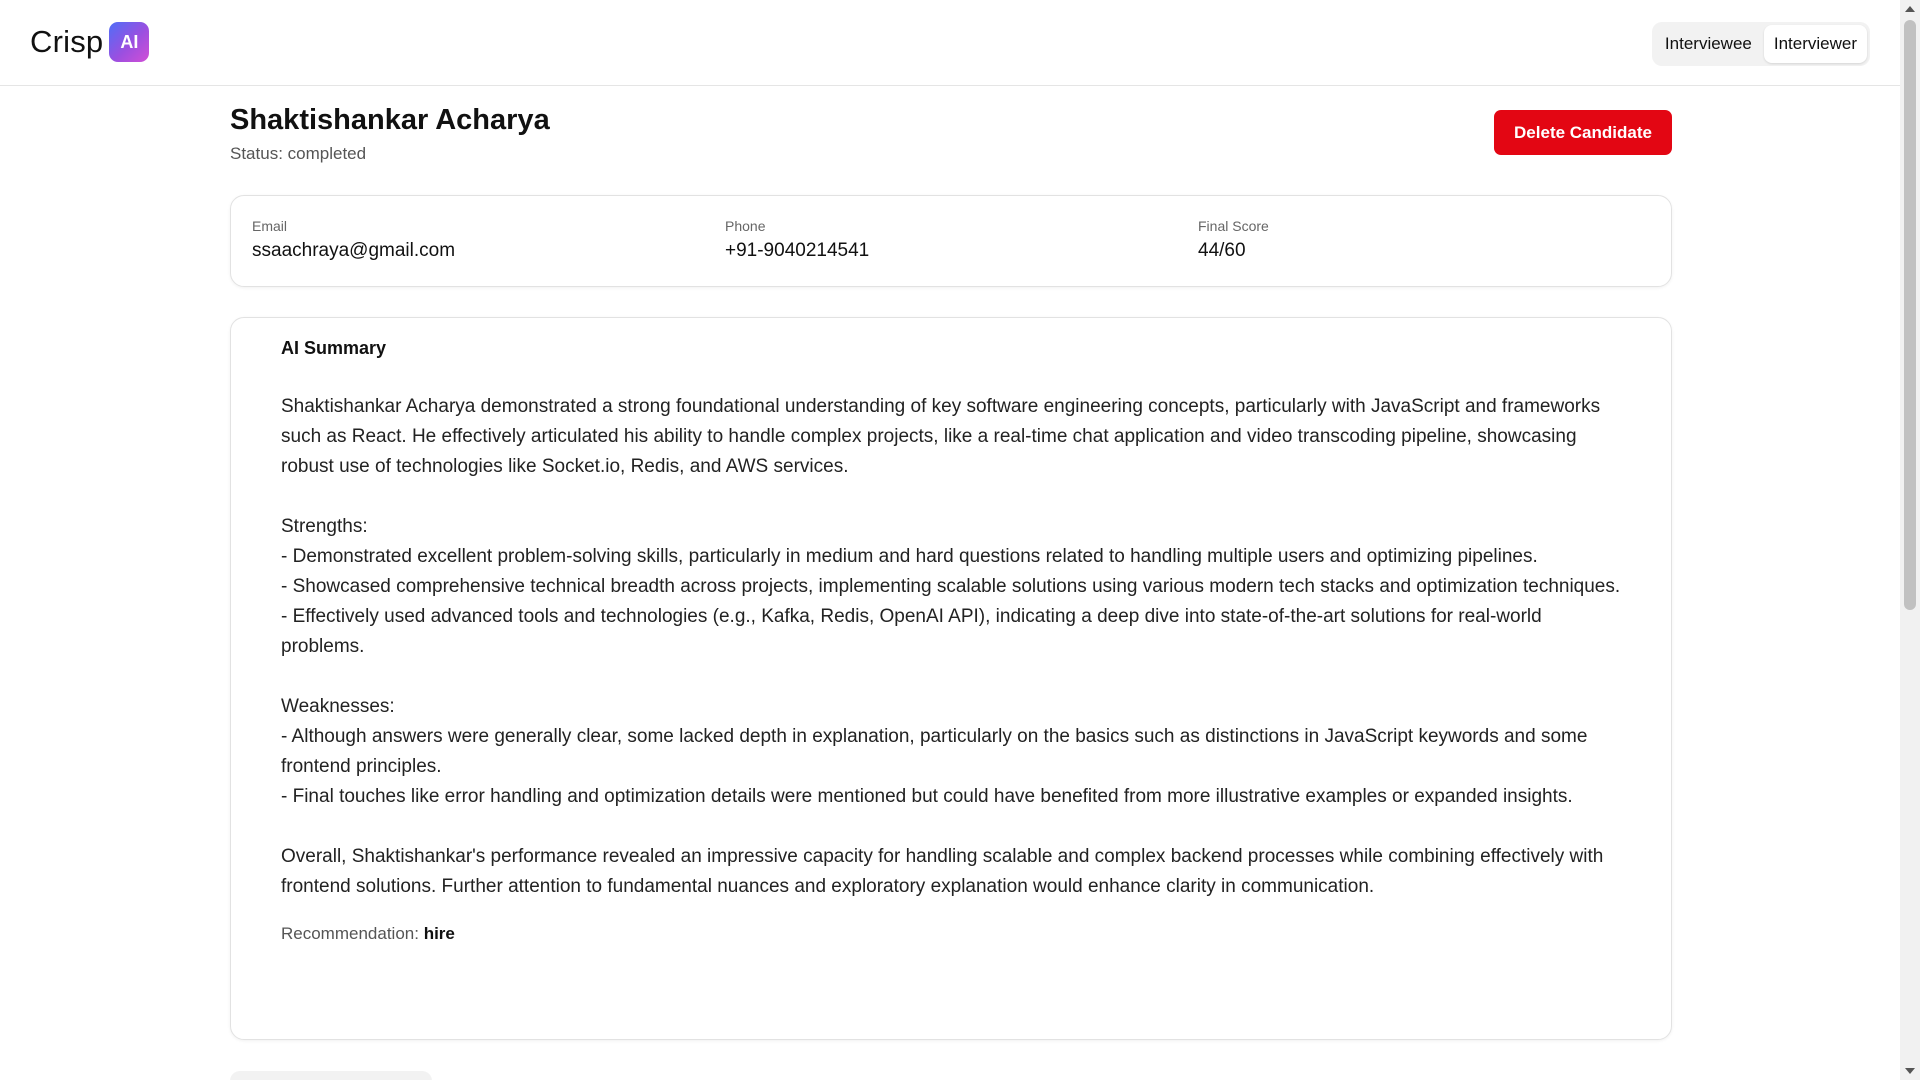 The image size is (1920, 1080). I want to click on recommendation-label: Recommendation:, so click(350, 933).